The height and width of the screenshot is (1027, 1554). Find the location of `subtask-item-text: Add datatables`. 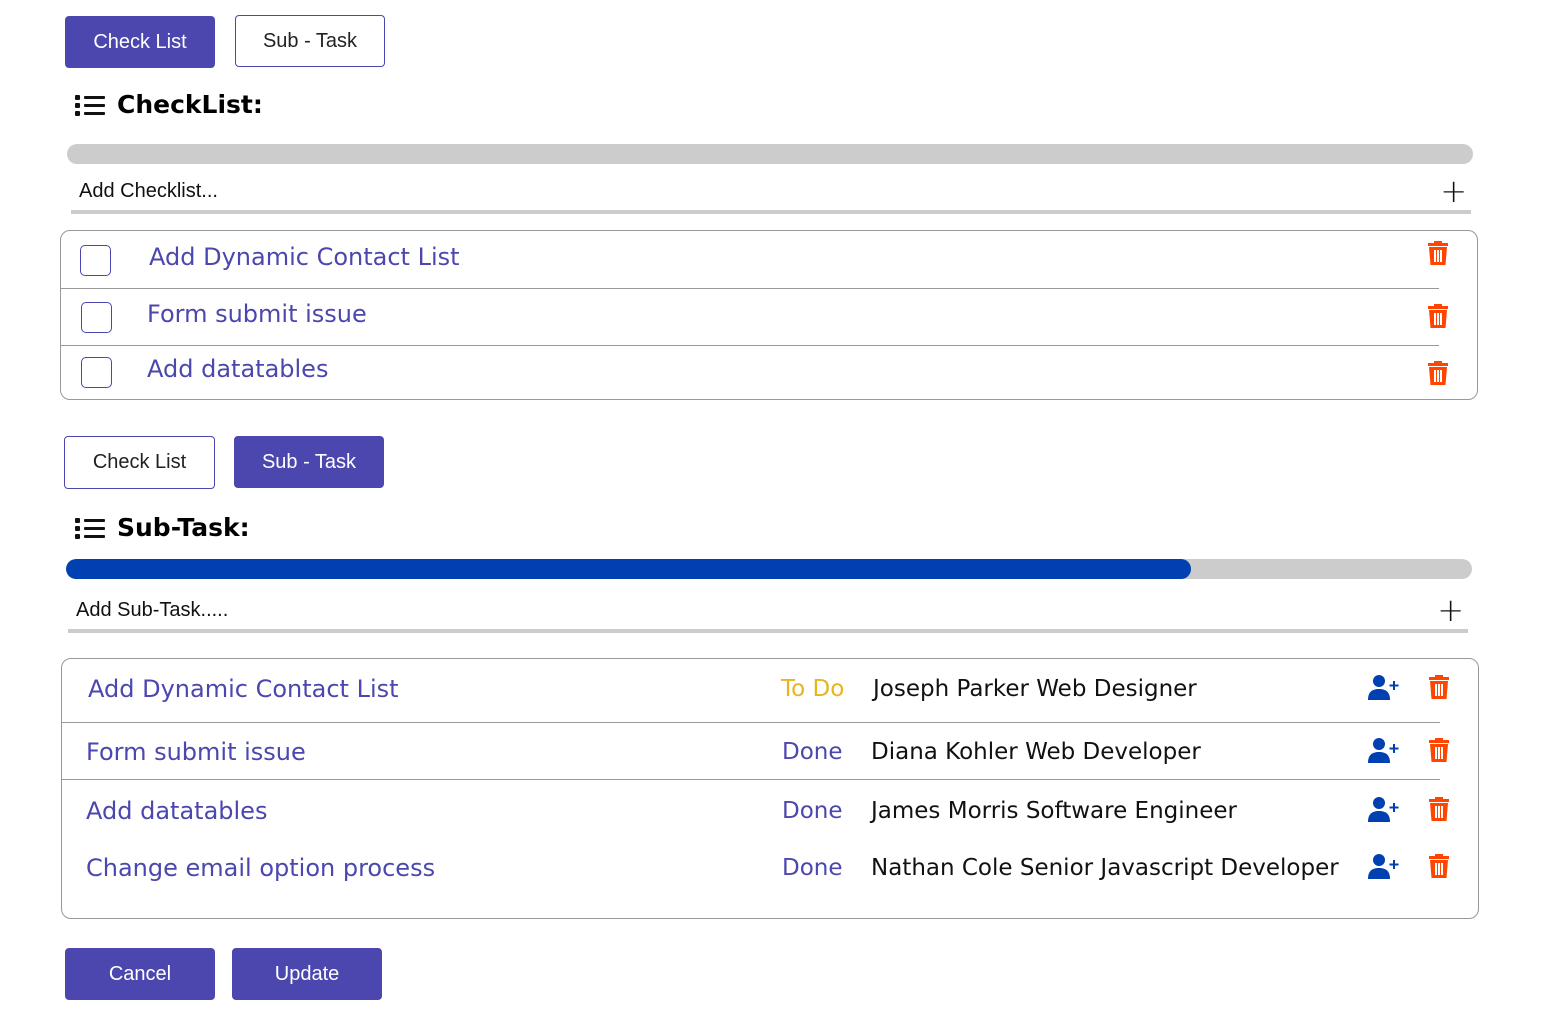

subtask-item-text: Add datatables is located at coordinates (177, 811).